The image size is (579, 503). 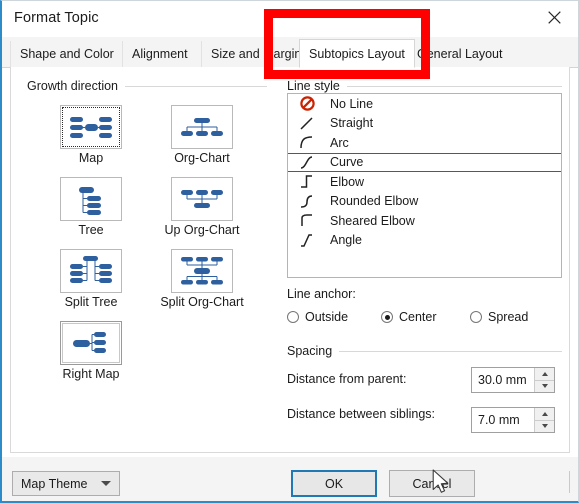 What do you see at coordinates (554, 17) in the screenshot?
I see `close-icon` at bounding box center [554, 17].